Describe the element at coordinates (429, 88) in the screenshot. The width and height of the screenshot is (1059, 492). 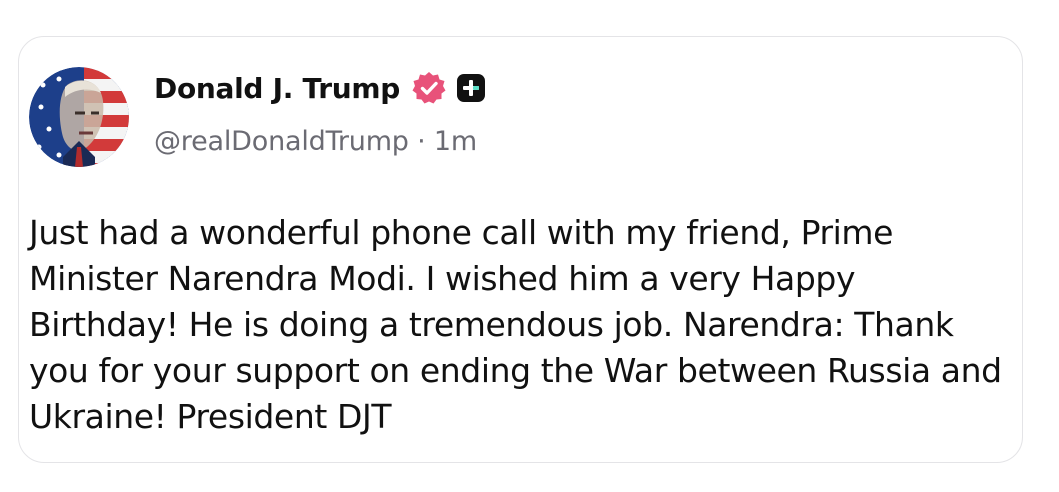
I see `verified-badge-icon` at that location.